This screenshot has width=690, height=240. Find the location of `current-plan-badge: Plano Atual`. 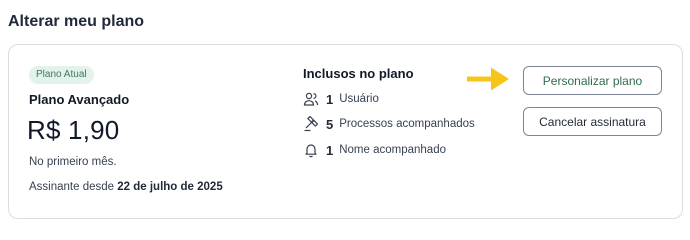

current-plan-badge: Plano Atual is located at coordinates (61, 75).